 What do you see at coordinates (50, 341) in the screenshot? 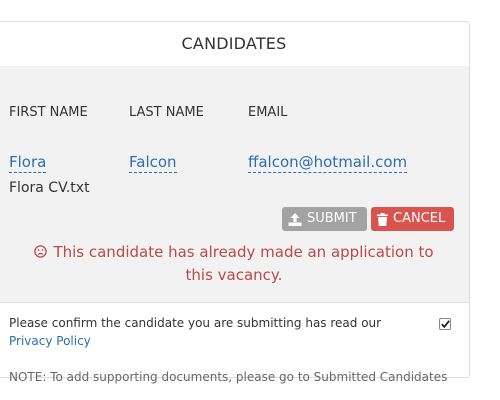
I see `privacy-policy-link: Privacy Policy` at bounding box center [50, 341].